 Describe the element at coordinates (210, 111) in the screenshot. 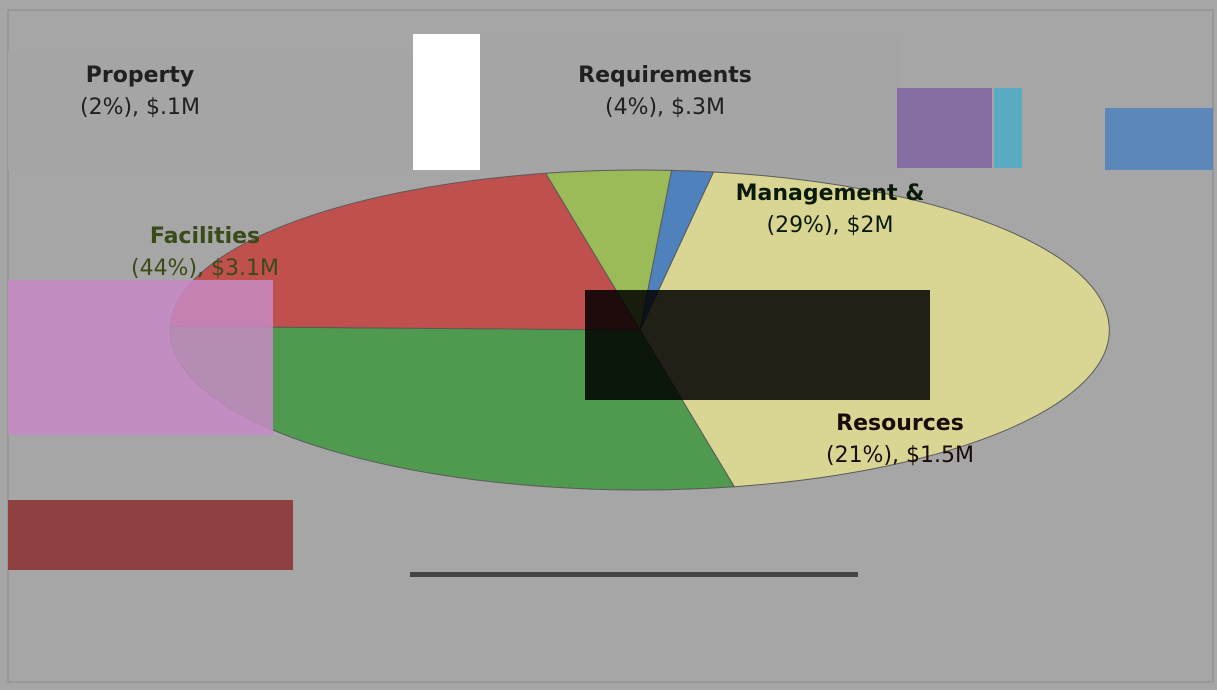

I see `label-panel-left` at that location.